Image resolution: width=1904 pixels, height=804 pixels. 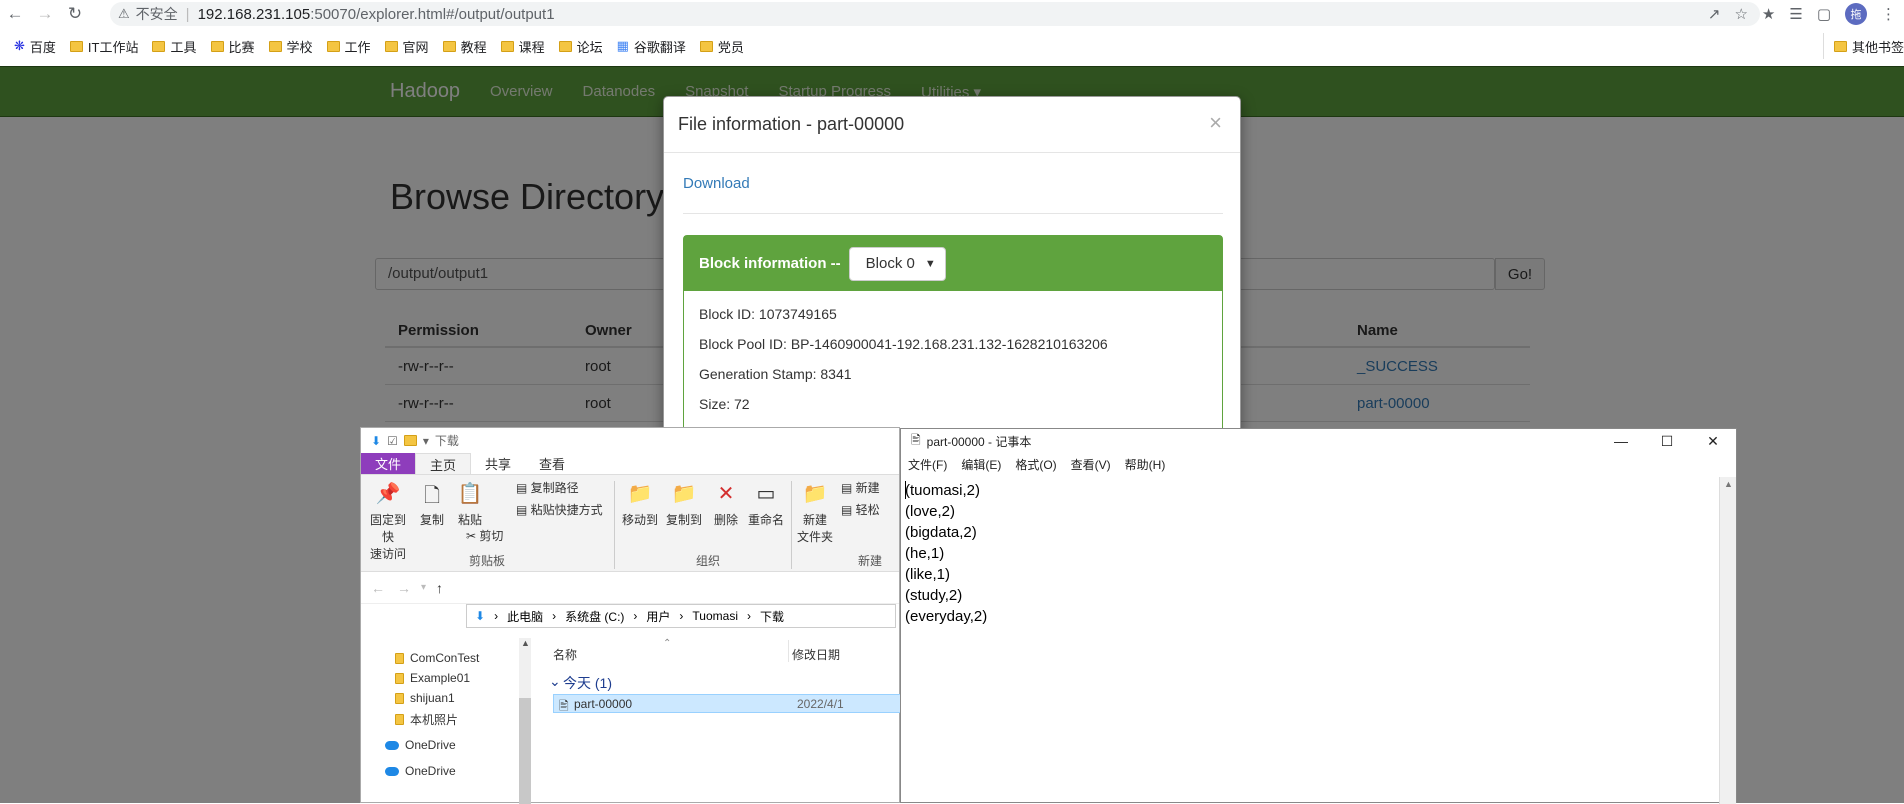 What do you see at coordinates (715, 616) in the screenshot?
I see `breadcrumb-item: Tuomasi` at bounding box center [715, 616].